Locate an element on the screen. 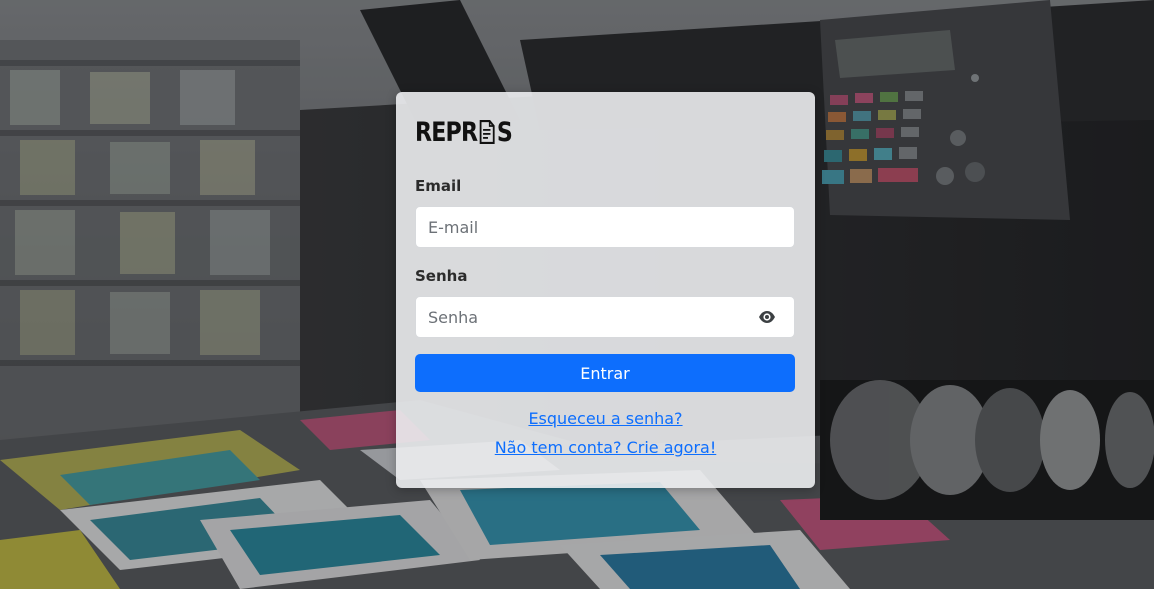  email-input is located at coordinates (588, 227).